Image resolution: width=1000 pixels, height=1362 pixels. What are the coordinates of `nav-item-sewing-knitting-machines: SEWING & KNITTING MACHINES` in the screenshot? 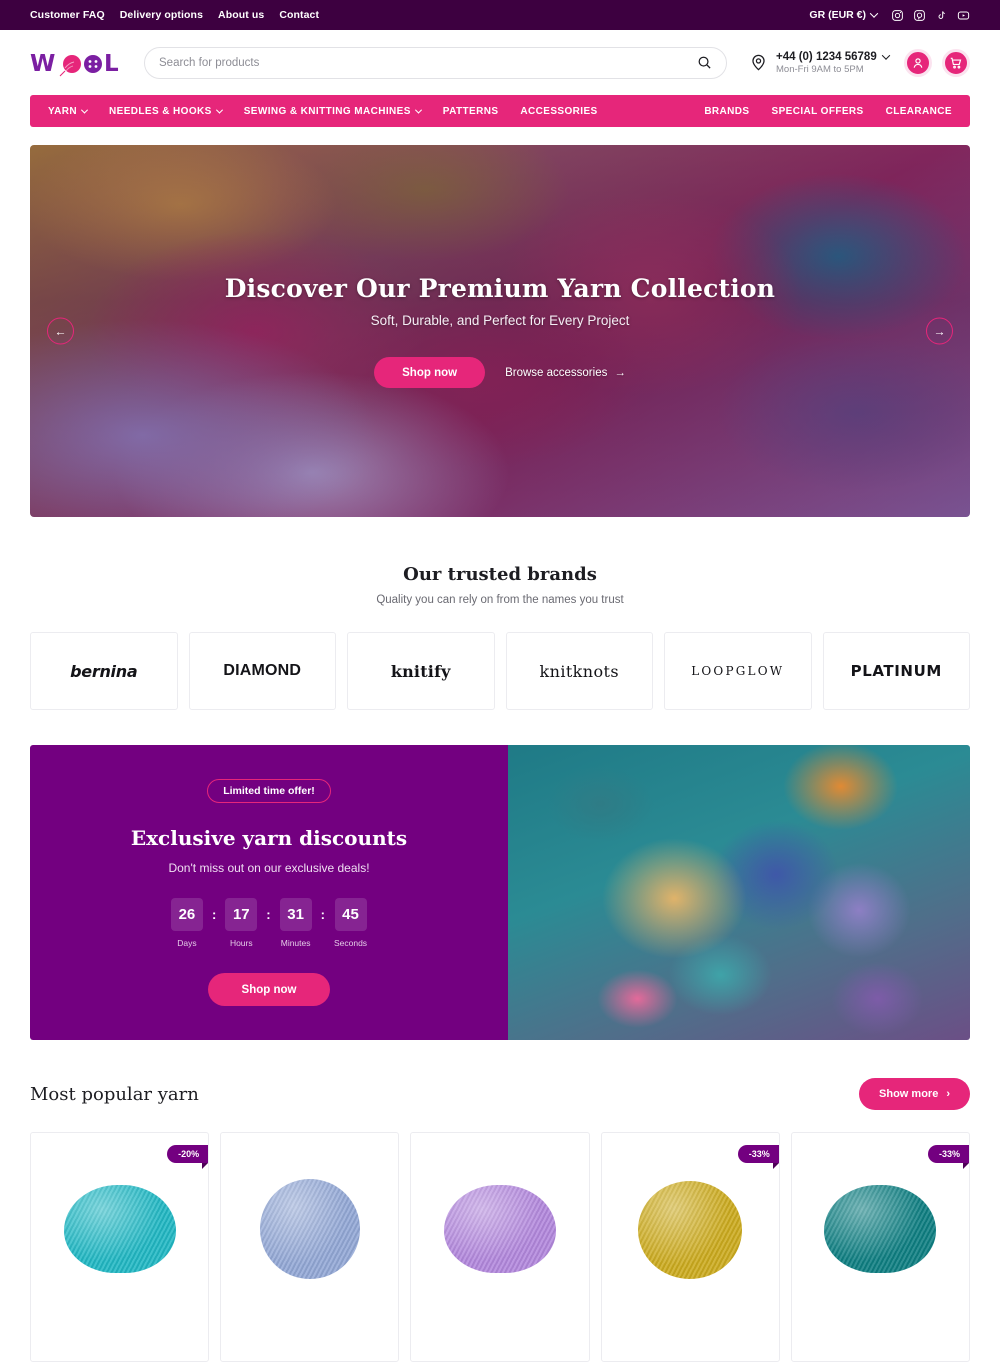 It's located at (332, 111).